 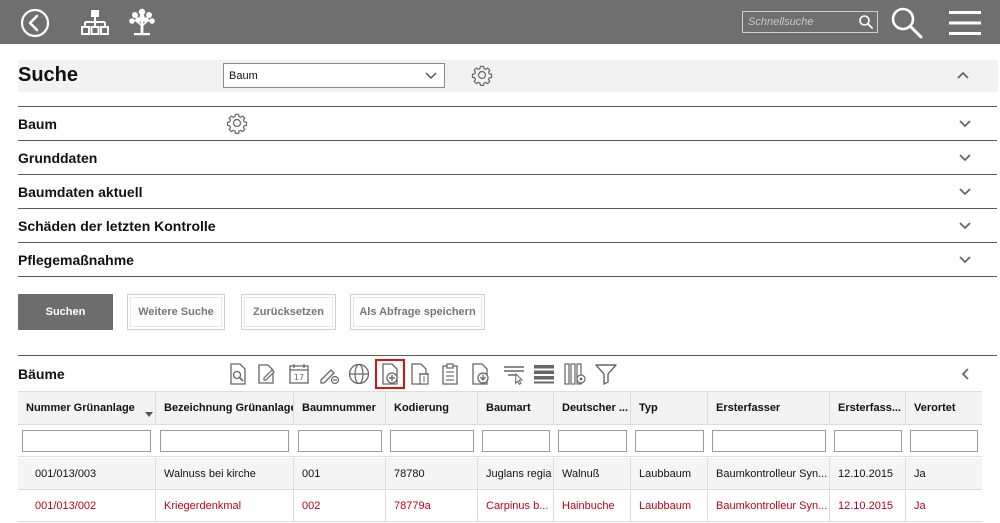 I want to click on section-label: Schäden der letzten Kontrolle, so click(x=117, y=226).